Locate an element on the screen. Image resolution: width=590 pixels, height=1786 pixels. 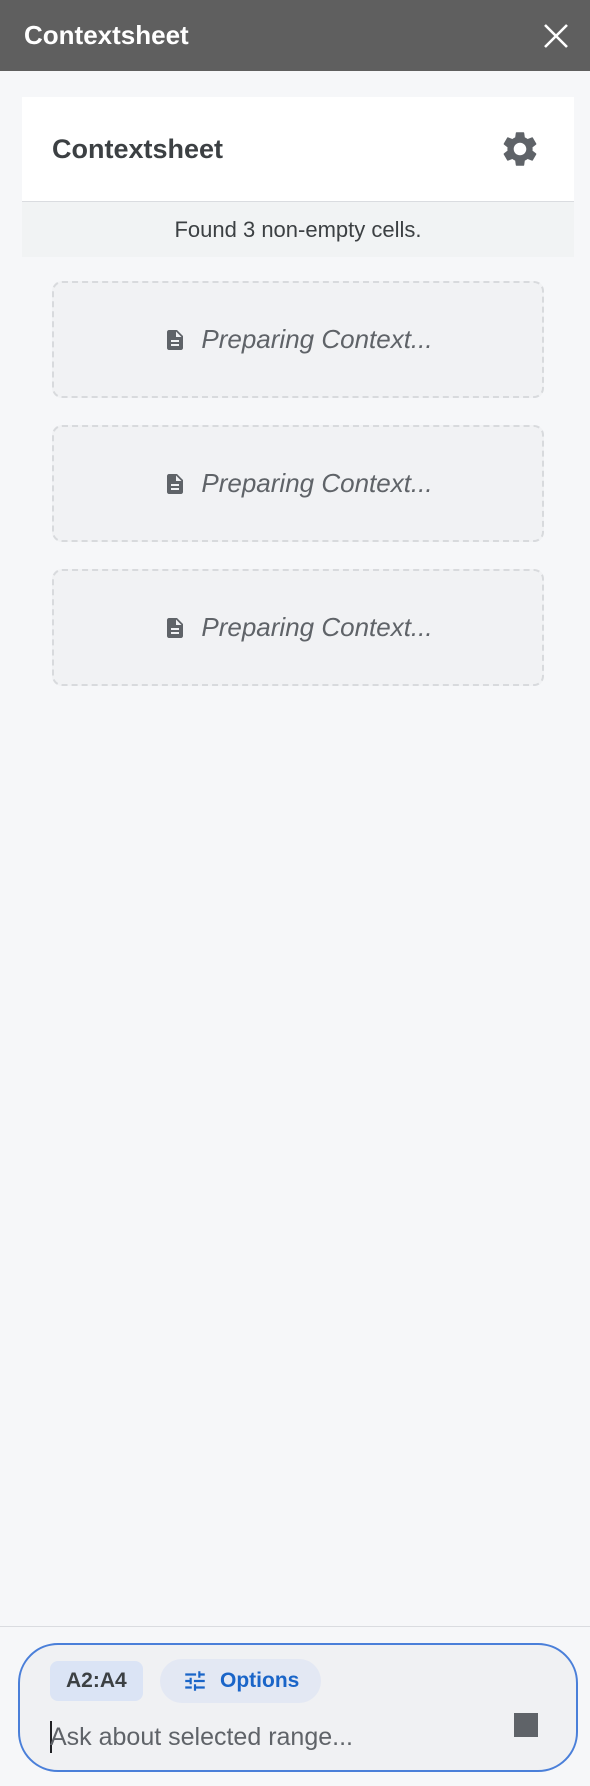
gear-icon is located at coordinates (520, 149).